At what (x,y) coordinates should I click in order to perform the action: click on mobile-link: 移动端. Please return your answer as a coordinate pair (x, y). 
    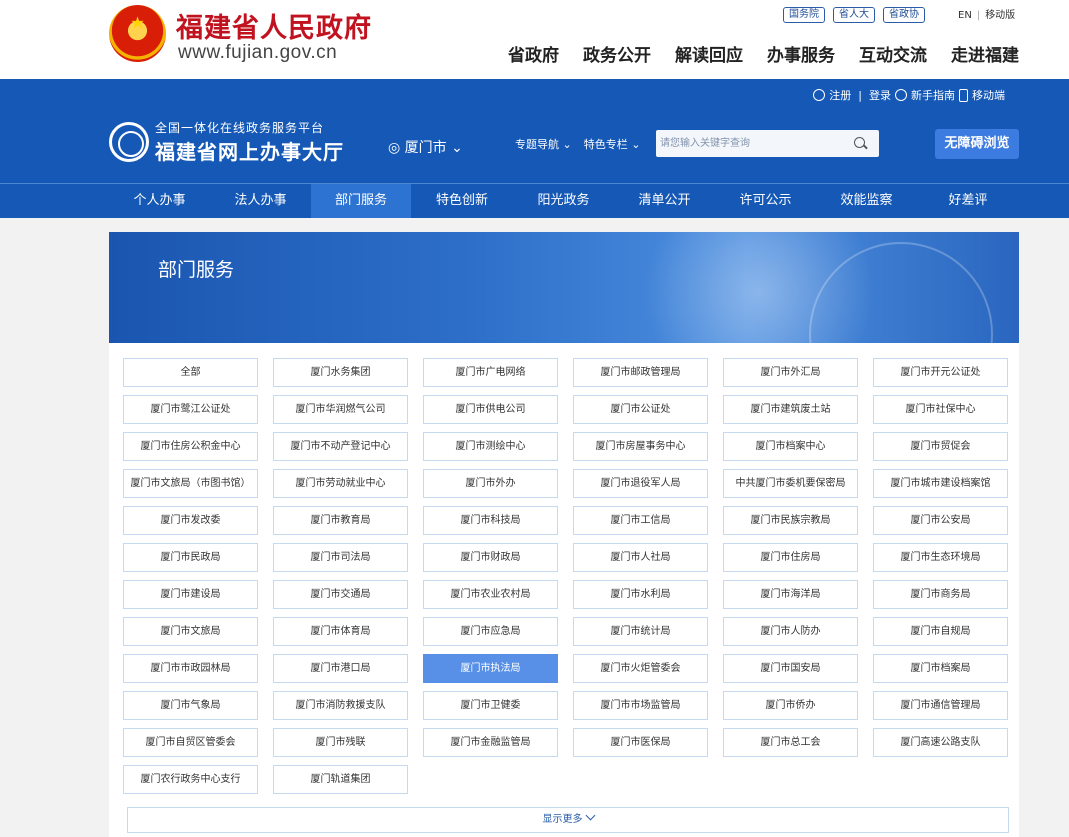
    Looking at the image, I should click on (988, 95).